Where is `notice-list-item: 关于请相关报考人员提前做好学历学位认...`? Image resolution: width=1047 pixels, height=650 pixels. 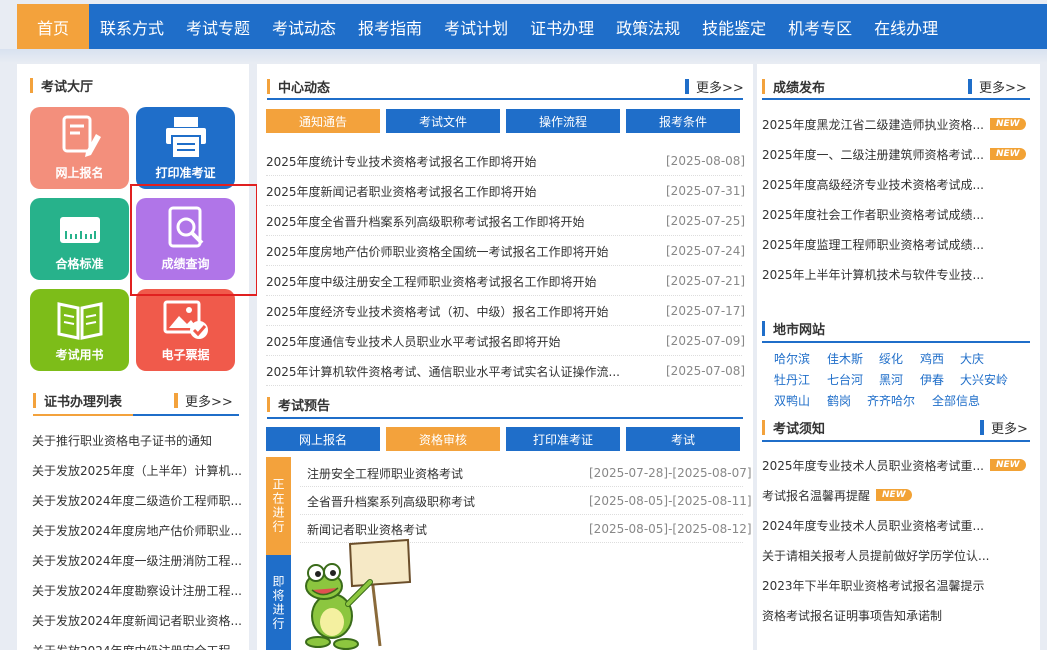
notice-list-item: 关于请相关报考人员提前做好学历学位认... is located at coordinates (897, 555).